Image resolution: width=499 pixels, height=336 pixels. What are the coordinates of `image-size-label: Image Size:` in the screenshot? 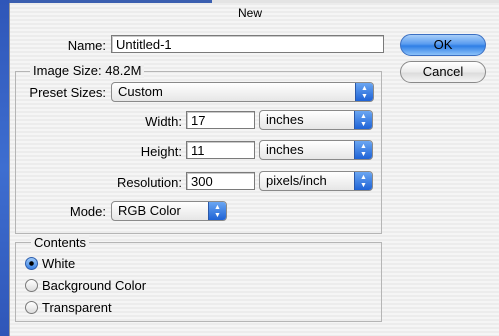 It's located at (67, 70).